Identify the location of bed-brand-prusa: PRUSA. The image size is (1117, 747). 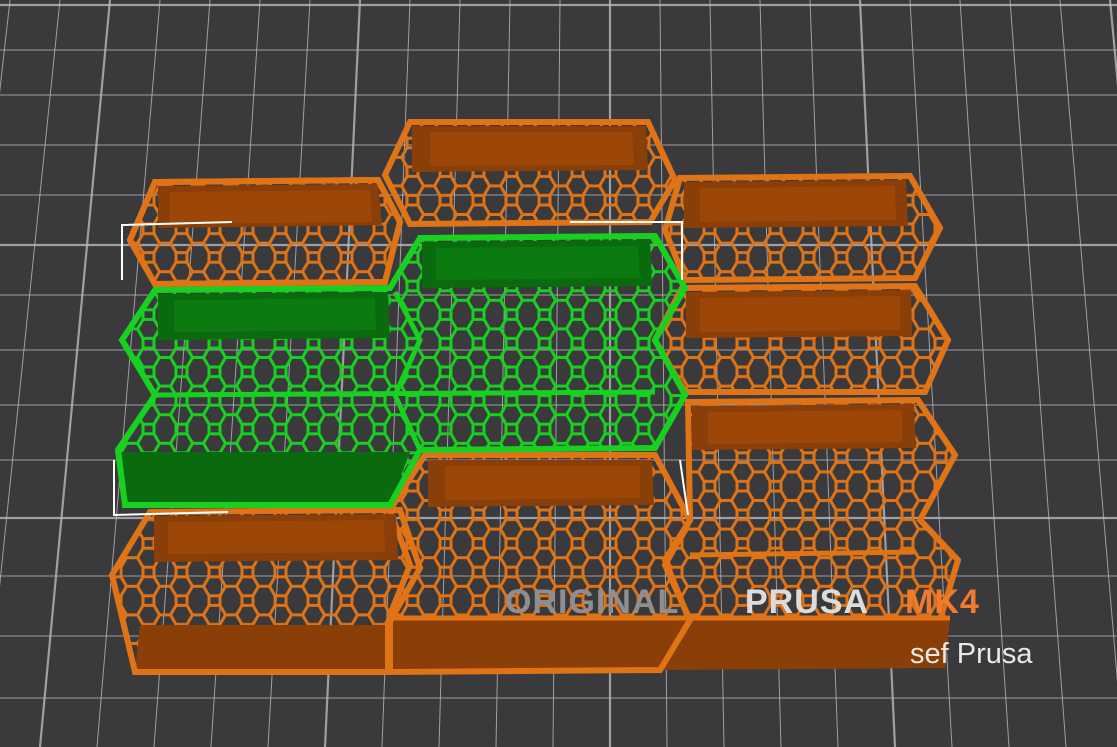
(807, 602).